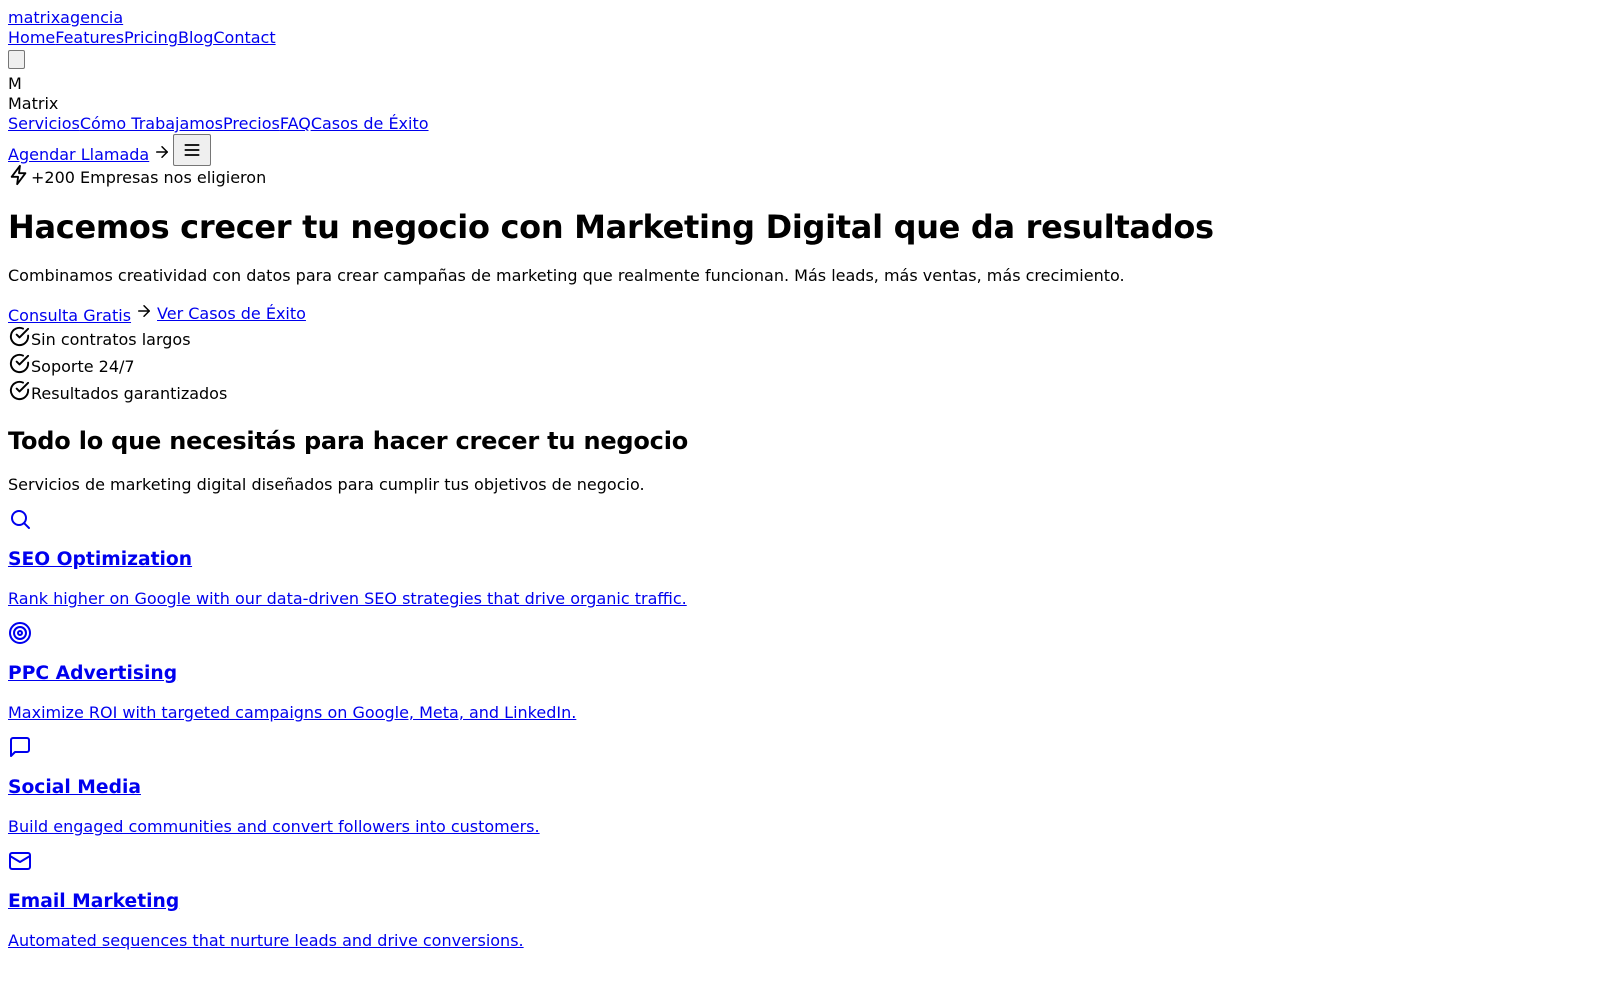  I want to click on target-icon, so click(800, 633).